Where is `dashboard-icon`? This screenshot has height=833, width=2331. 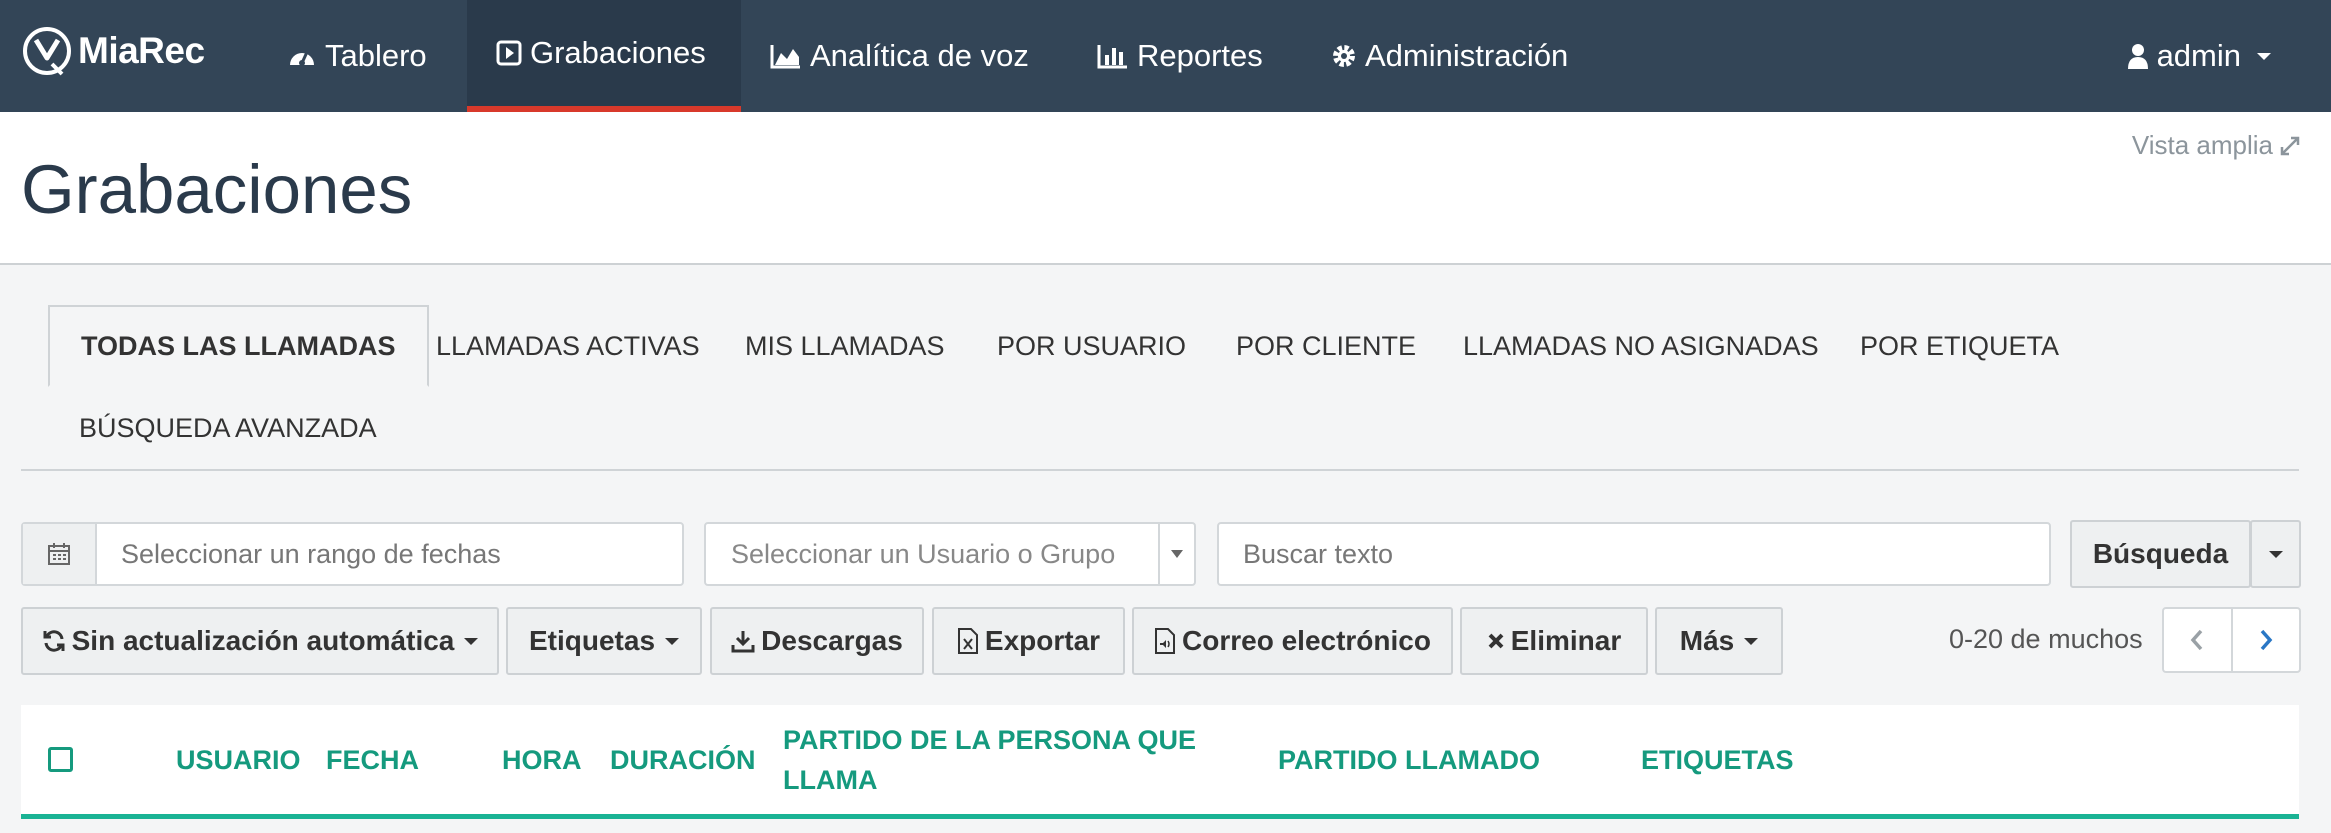
dashboard-icon is located at coordinates (302, 58).